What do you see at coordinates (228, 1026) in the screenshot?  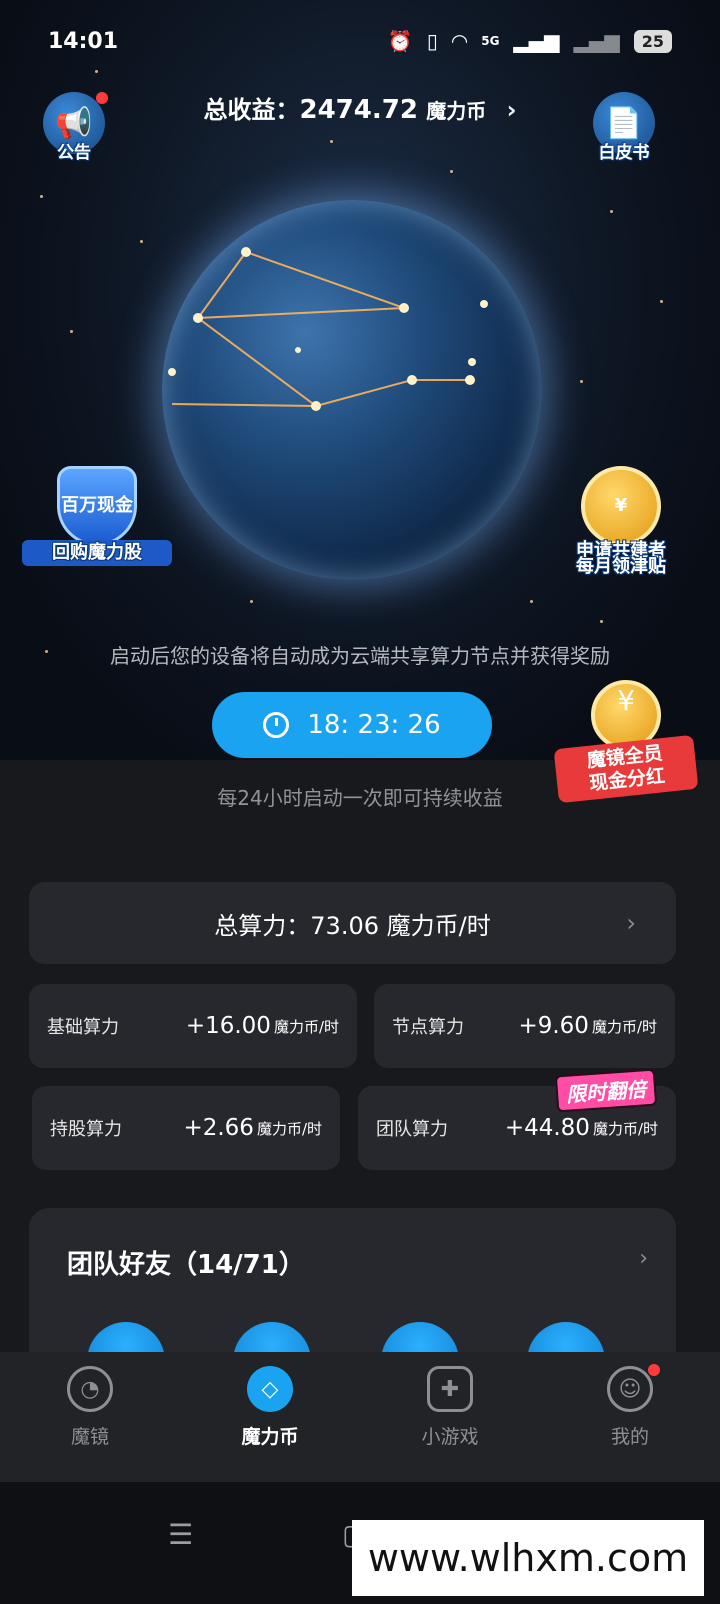 I see `power-card-value: +16.00` at bounding box center [228, 1026].